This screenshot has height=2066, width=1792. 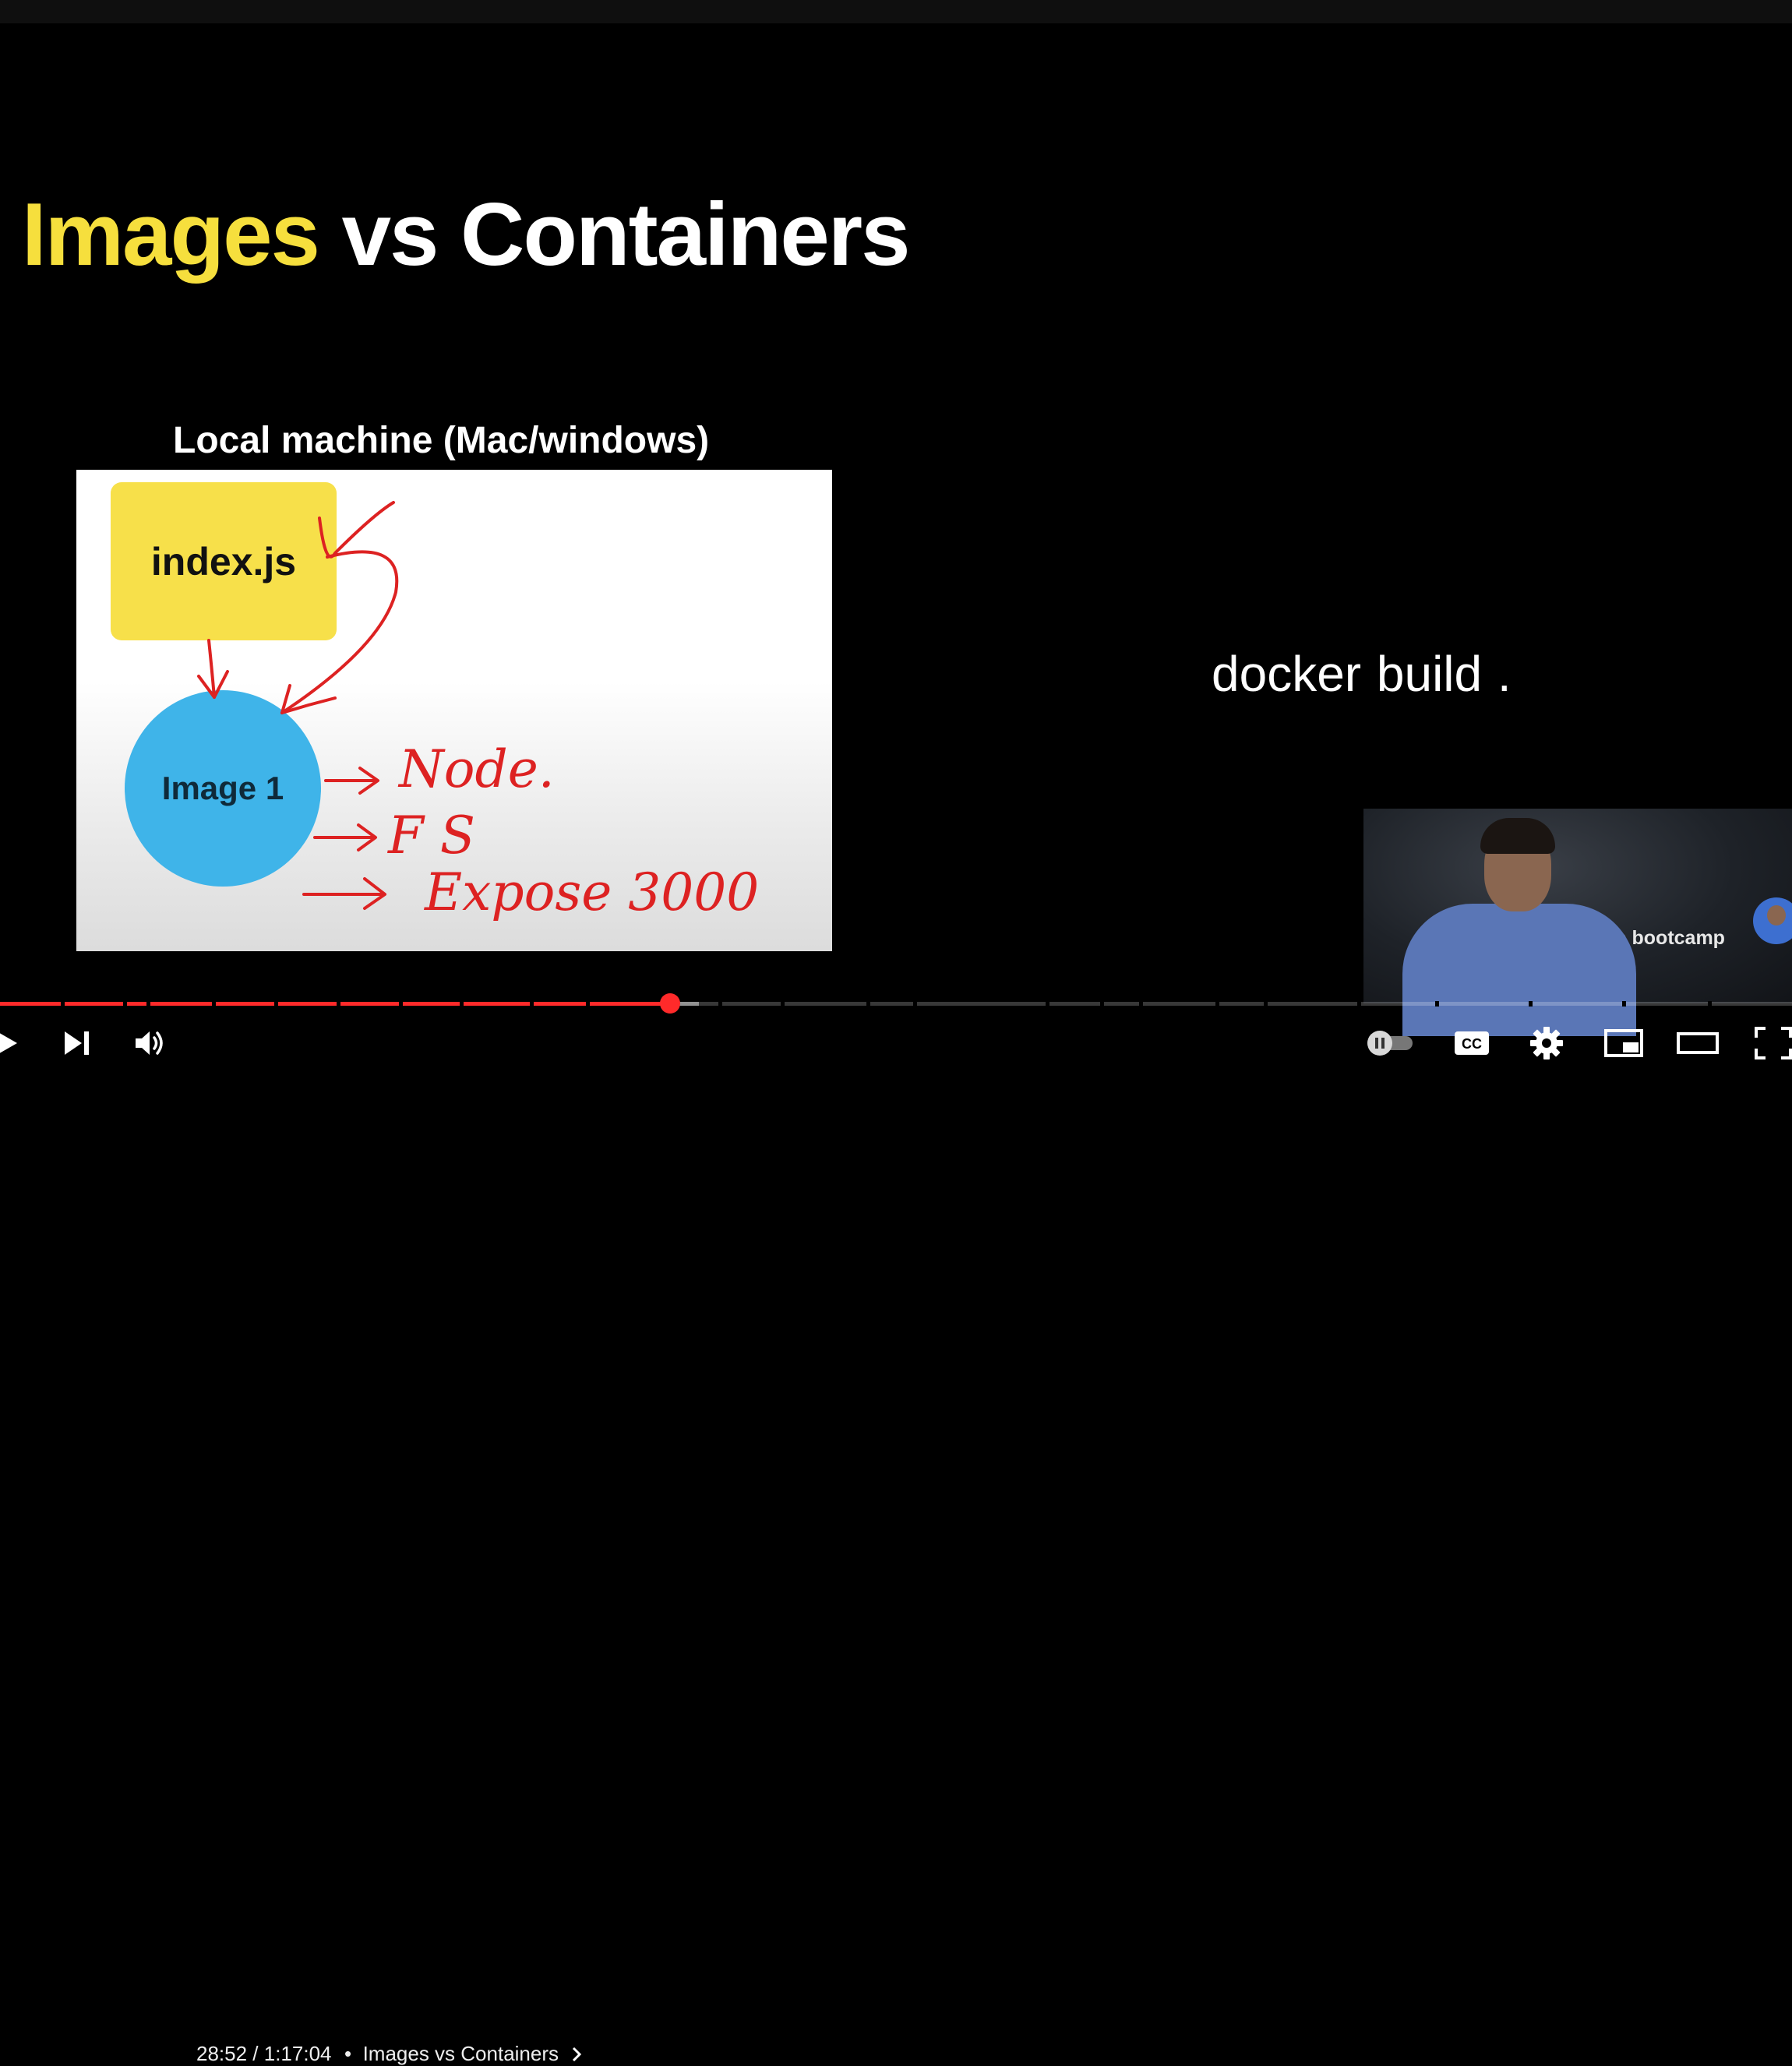 I want to click on duration: 1:17:04, so click(x=297, y=2053).